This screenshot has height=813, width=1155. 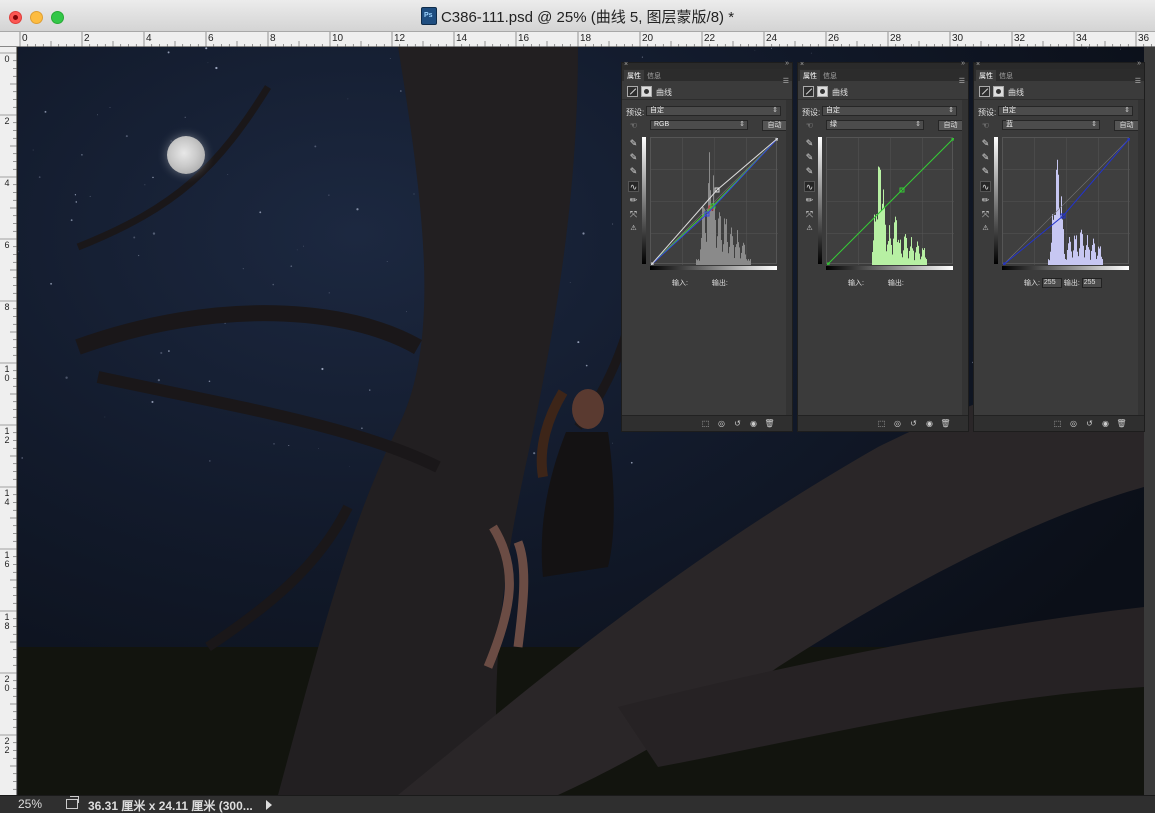 I want to click on input-value-field: 255, so click(x=1051, y=283).